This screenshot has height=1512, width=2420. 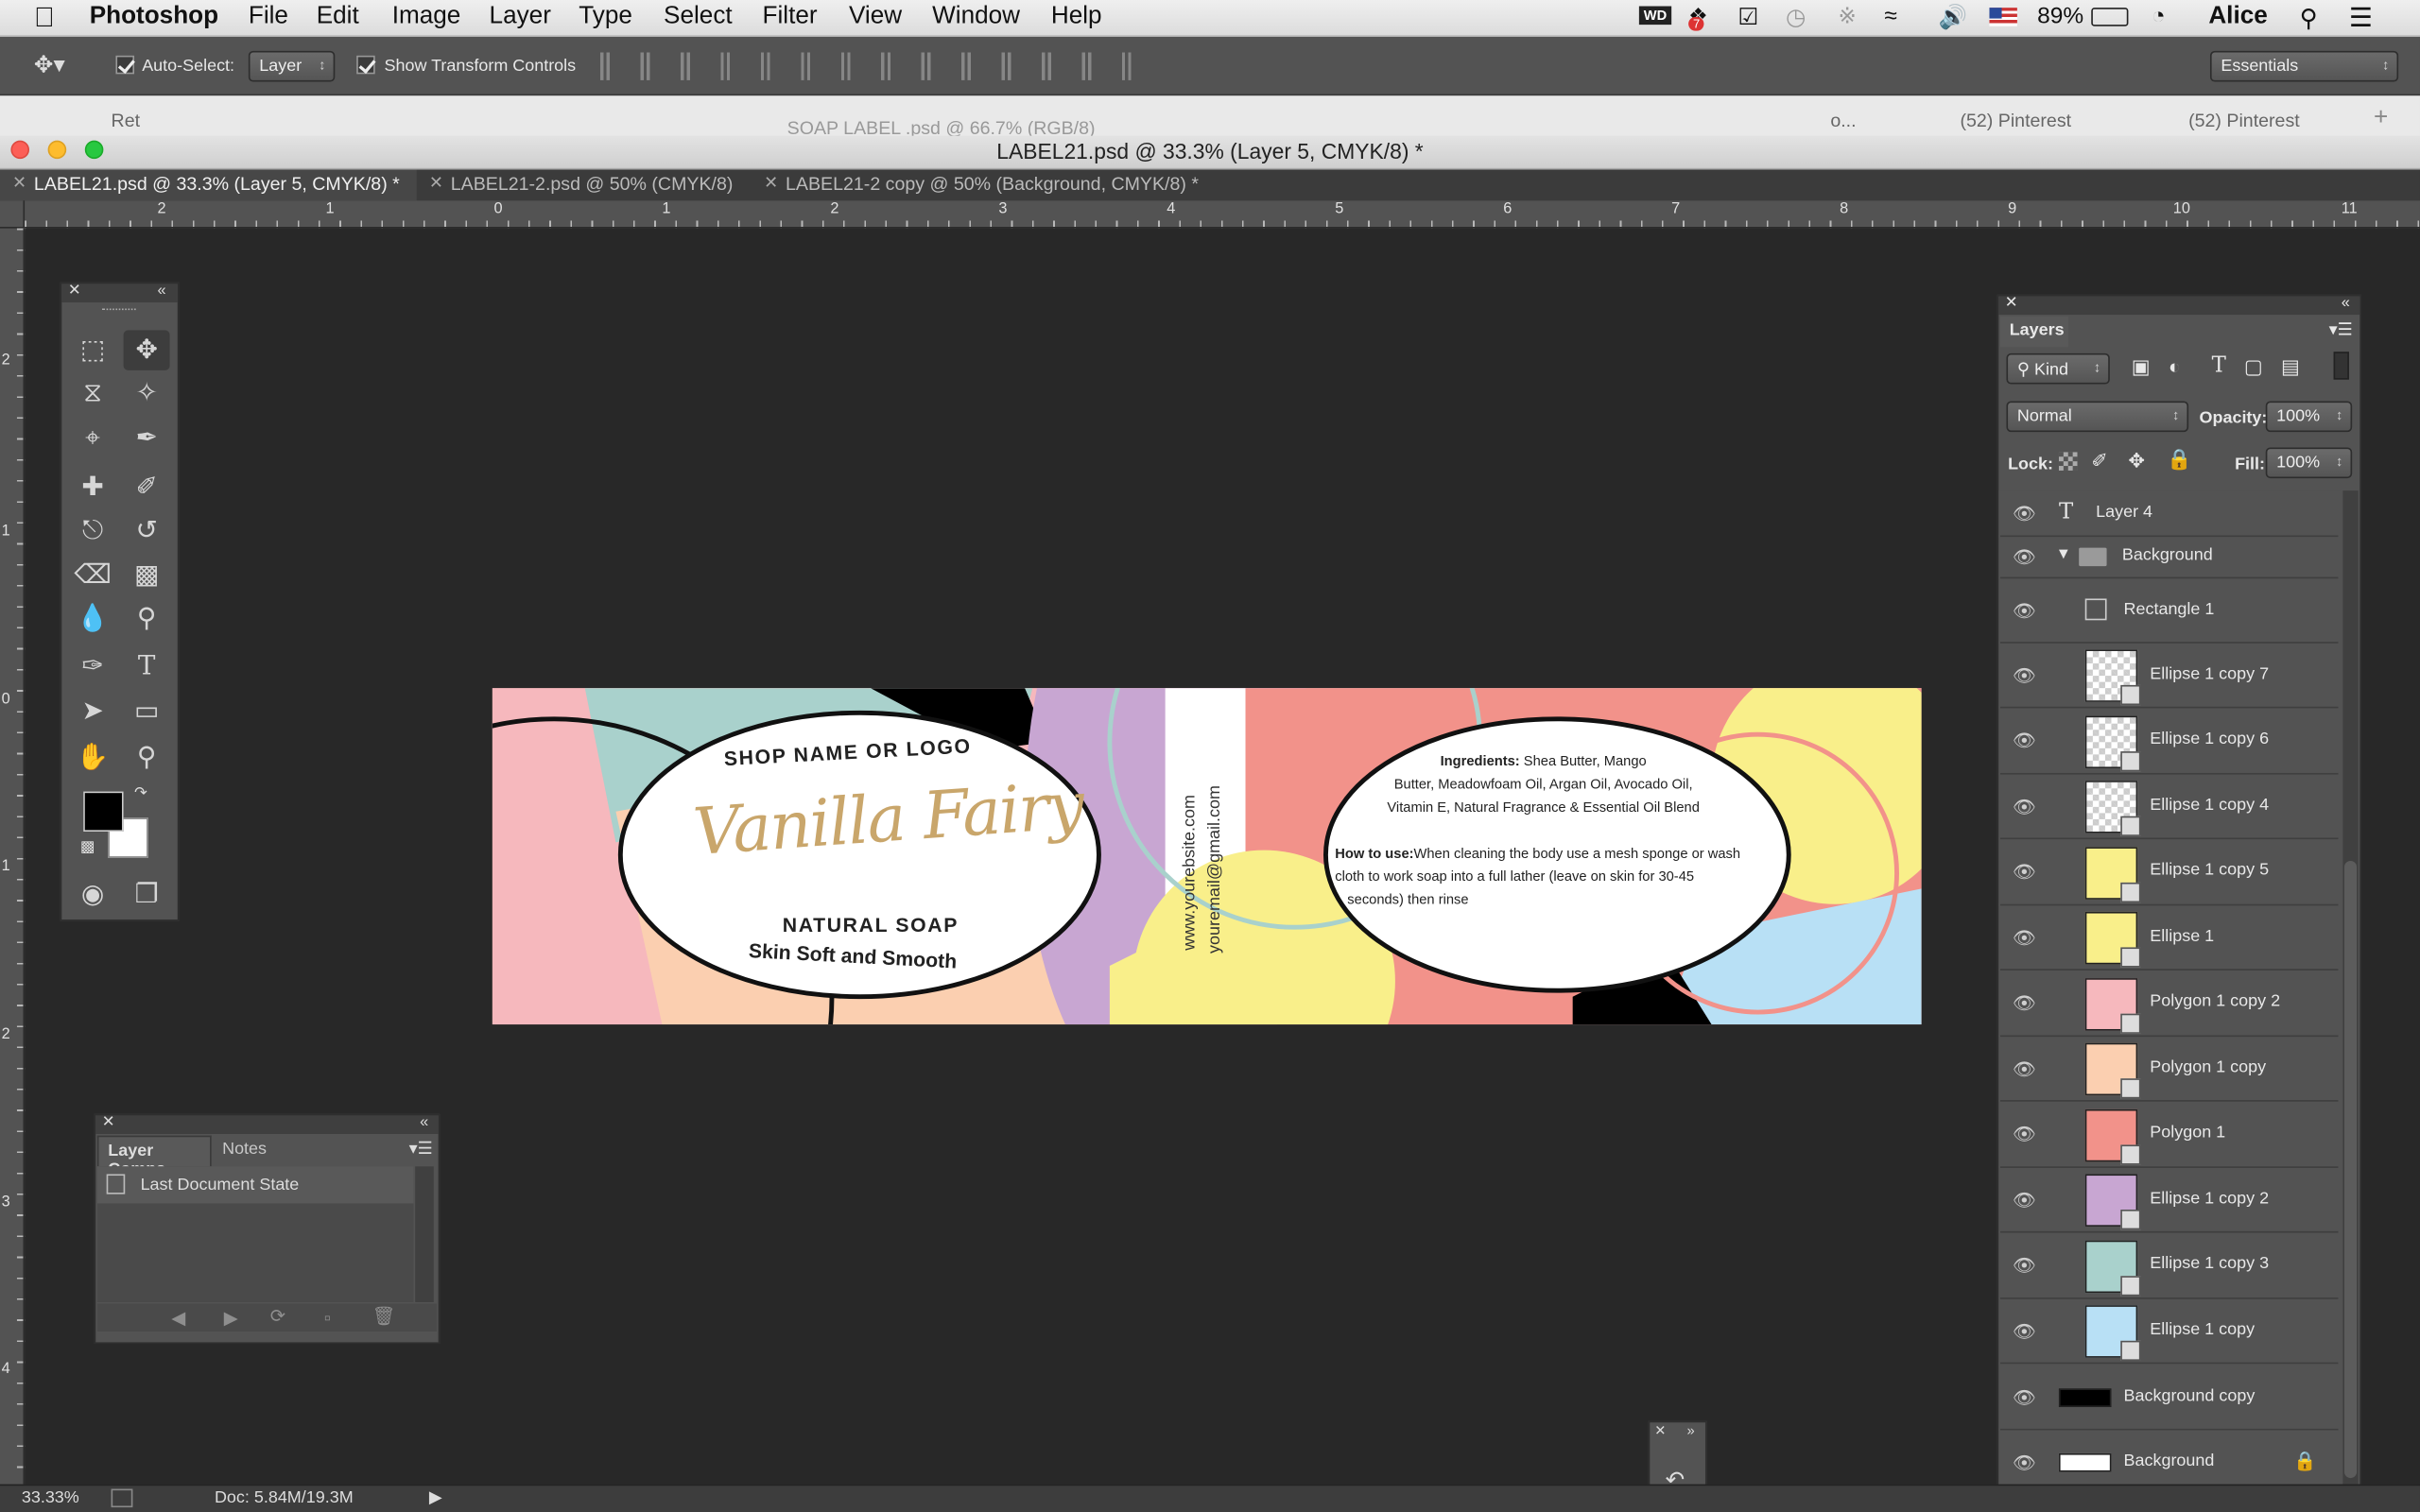 What do you see at coordinates (2179, 459) in the screenshot?
I see `lock-all-icon: 🔒` at bounding box center [2179, 459].